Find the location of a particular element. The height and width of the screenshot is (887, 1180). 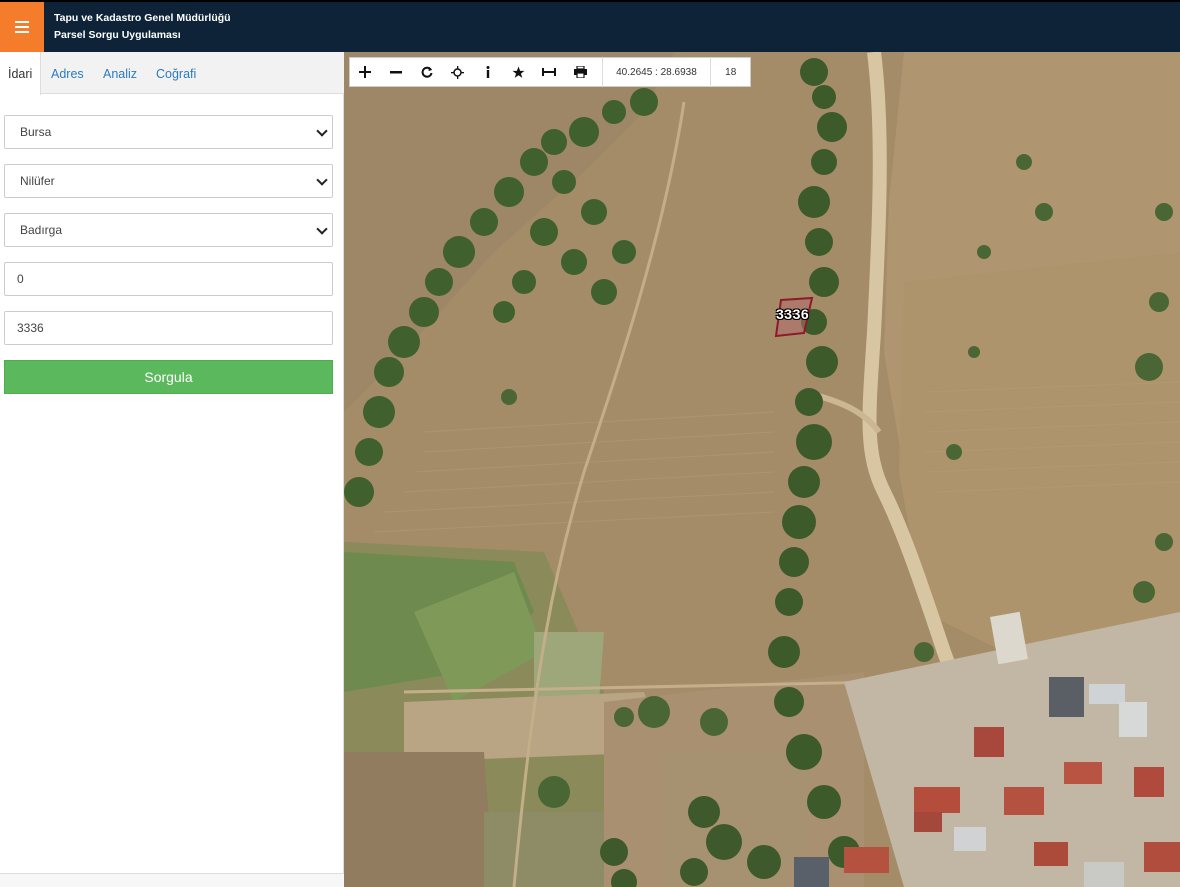

zoom-in-button is located at coordinates (365, 72).